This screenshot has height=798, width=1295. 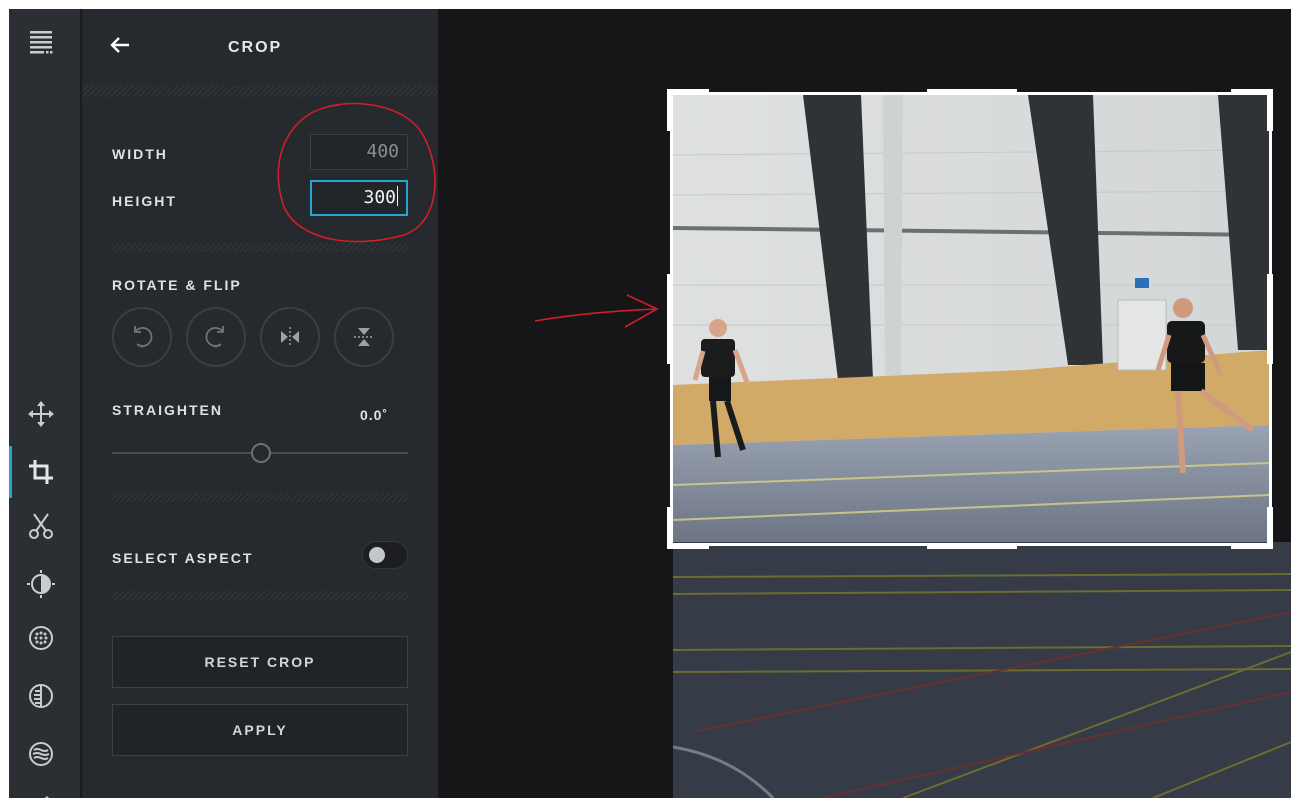 I want to click on straighten-value: 0.0˚, so click(x=374, y=415).